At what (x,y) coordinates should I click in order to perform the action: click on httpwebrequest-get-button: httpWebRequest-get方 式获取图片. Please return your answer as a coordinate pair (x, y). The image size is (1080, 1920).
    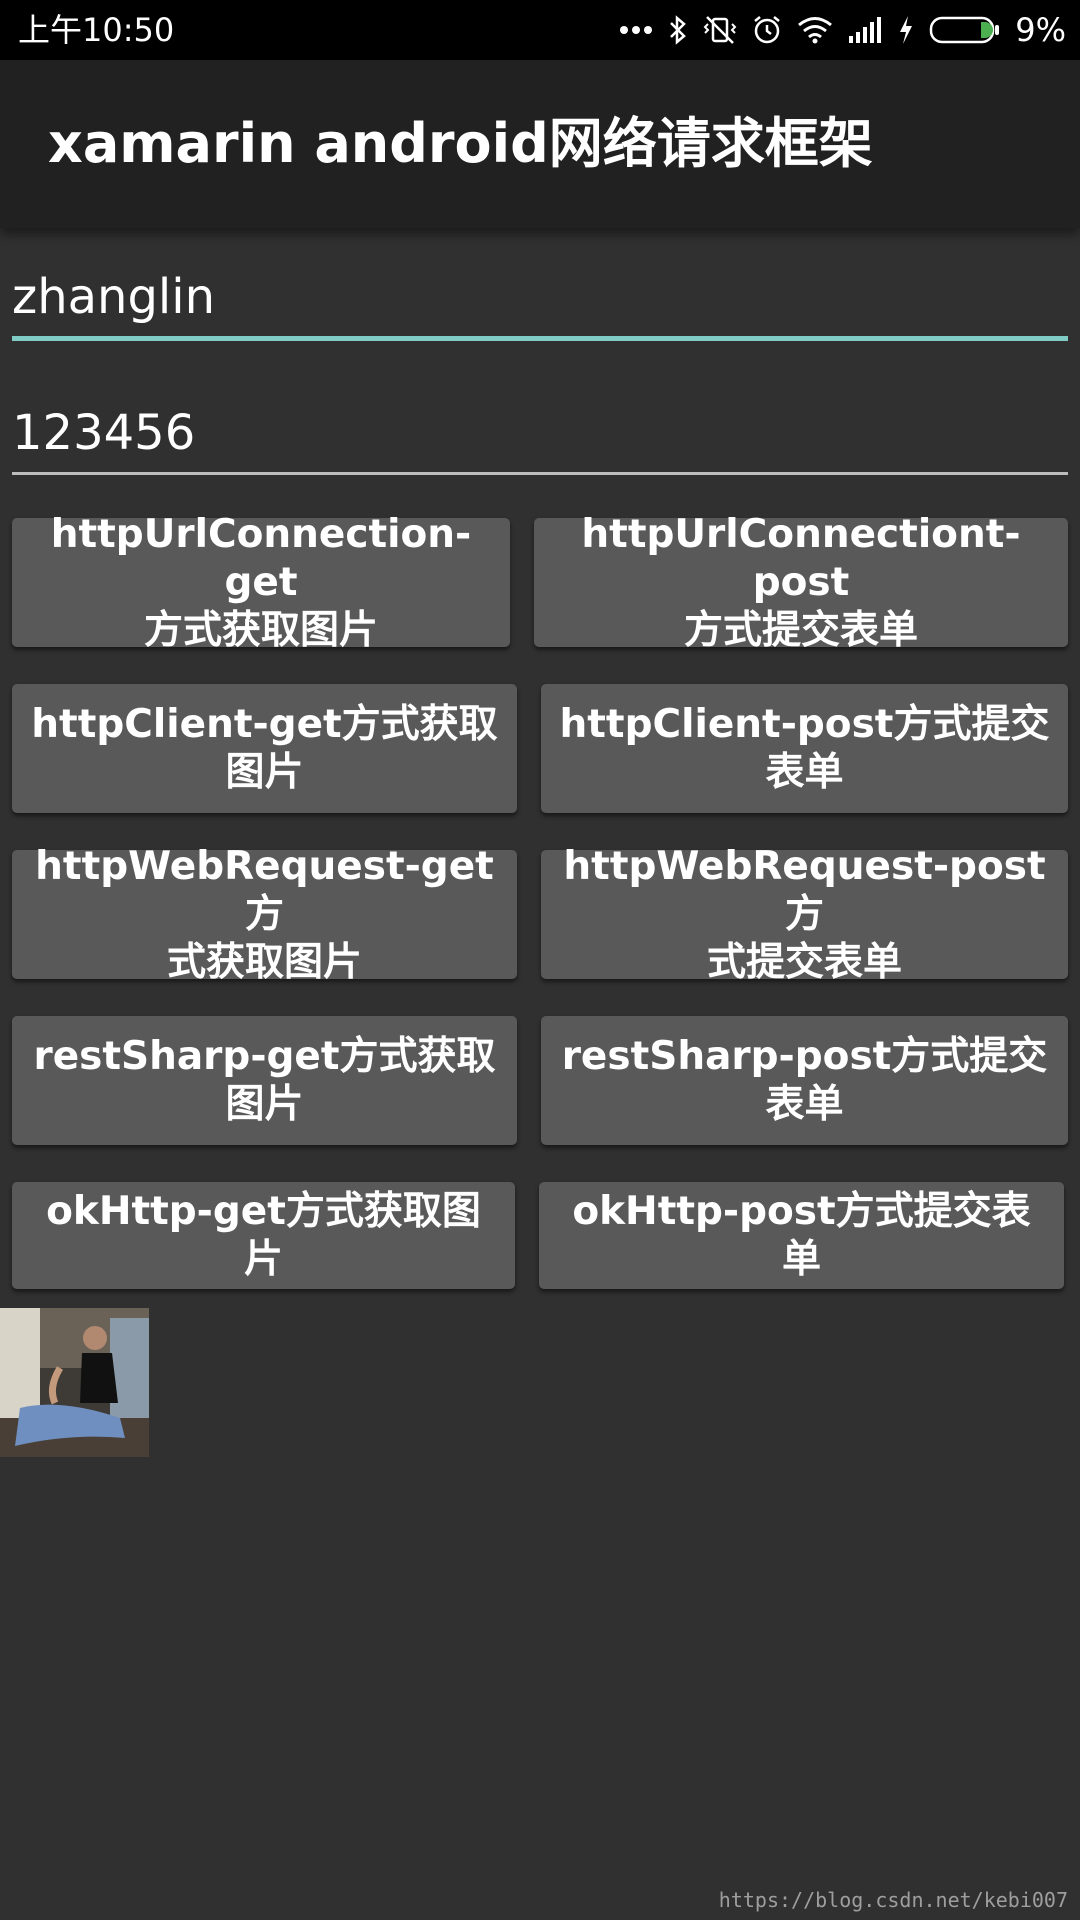
    Looking at the image, I should click on (264, 914).